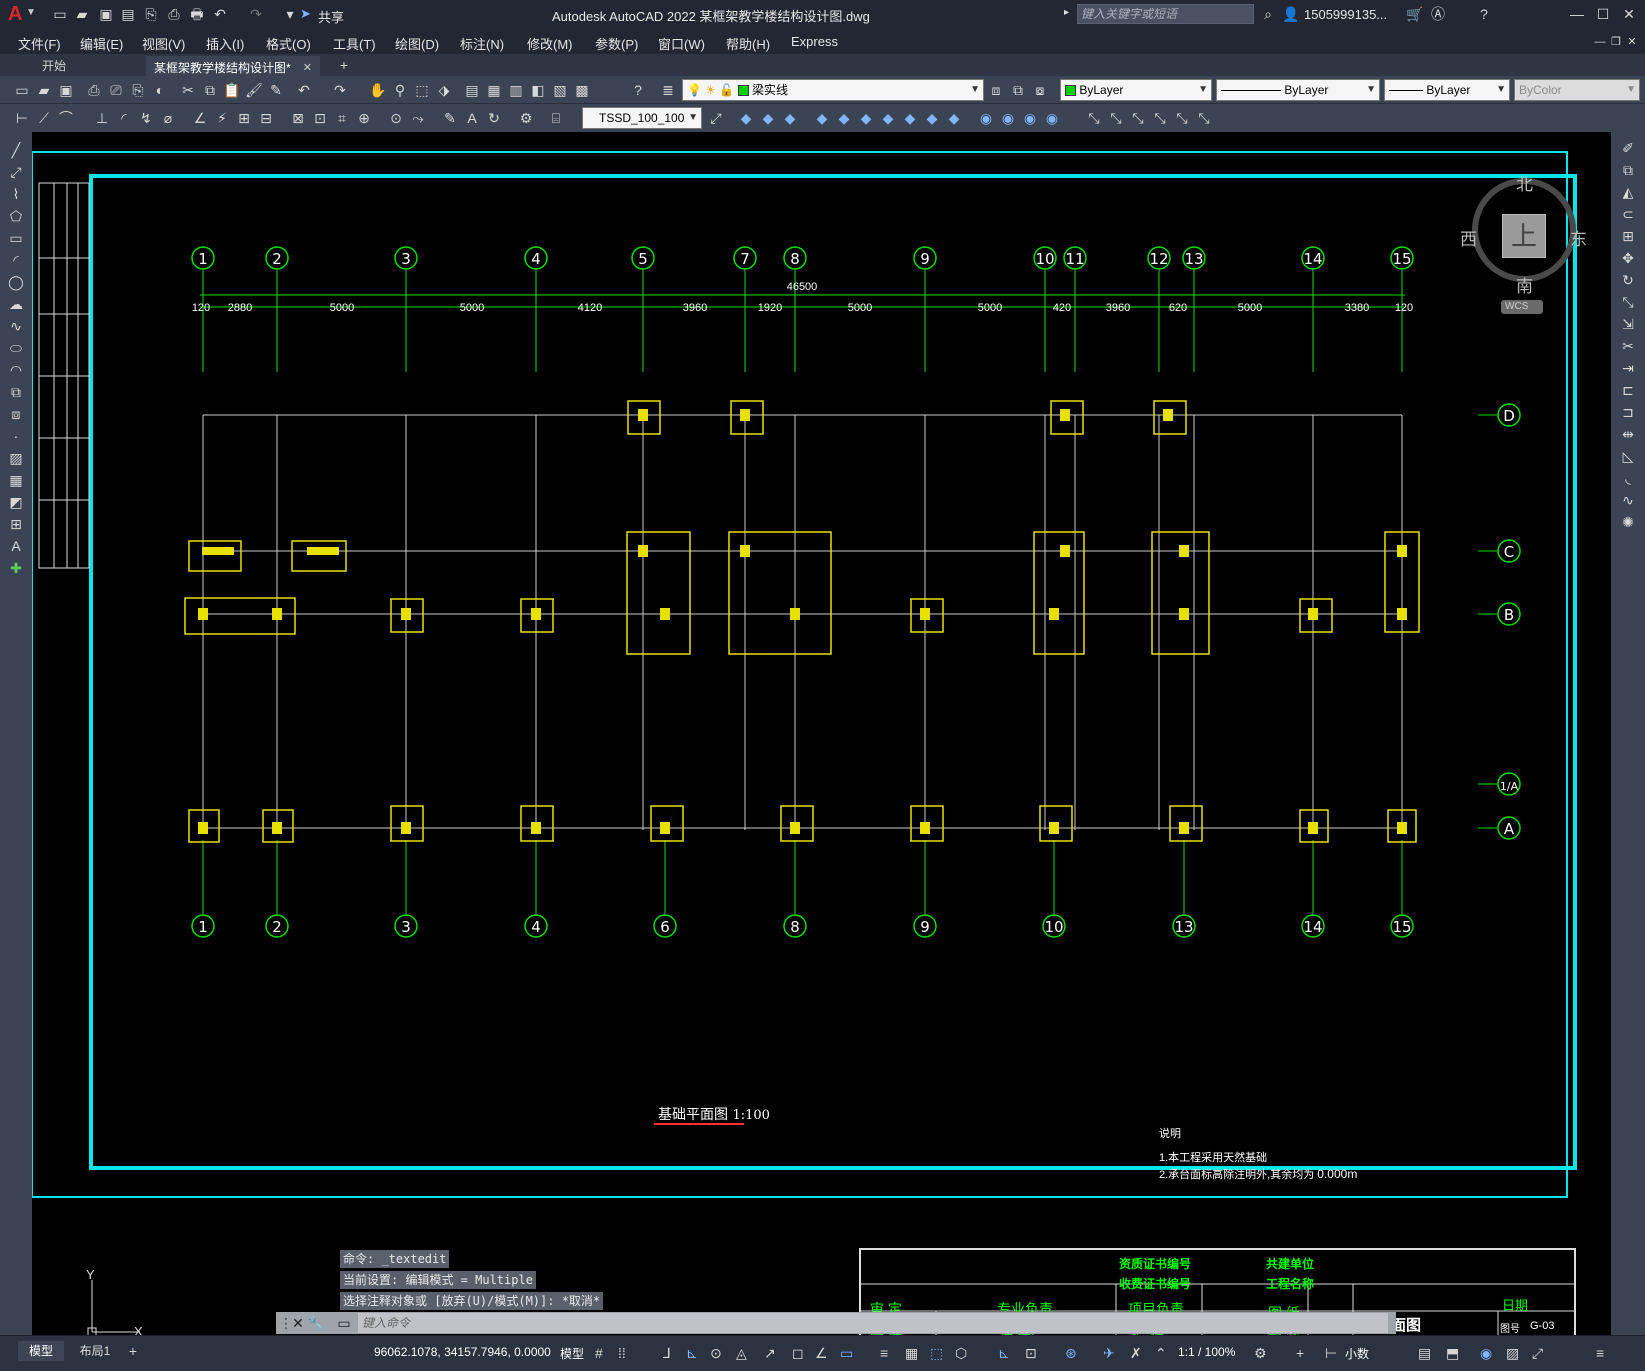 The height and width of the screenshot is (1371, 1645). Describe the element at coordinates (16, 194) in the screenshot. I see `draw-polyline-icon: ⌇` at that location.